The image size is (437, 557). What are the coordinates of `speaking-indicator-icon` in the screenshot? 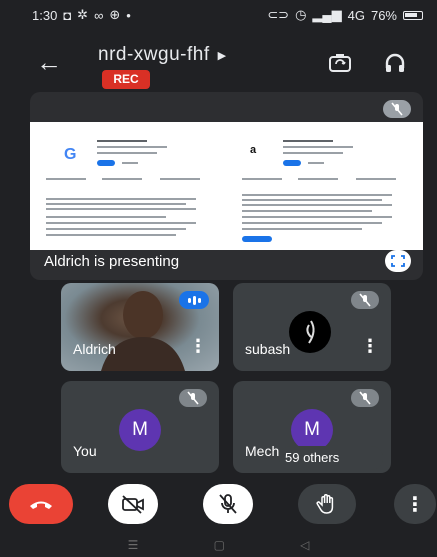 It's located at (194, 300).